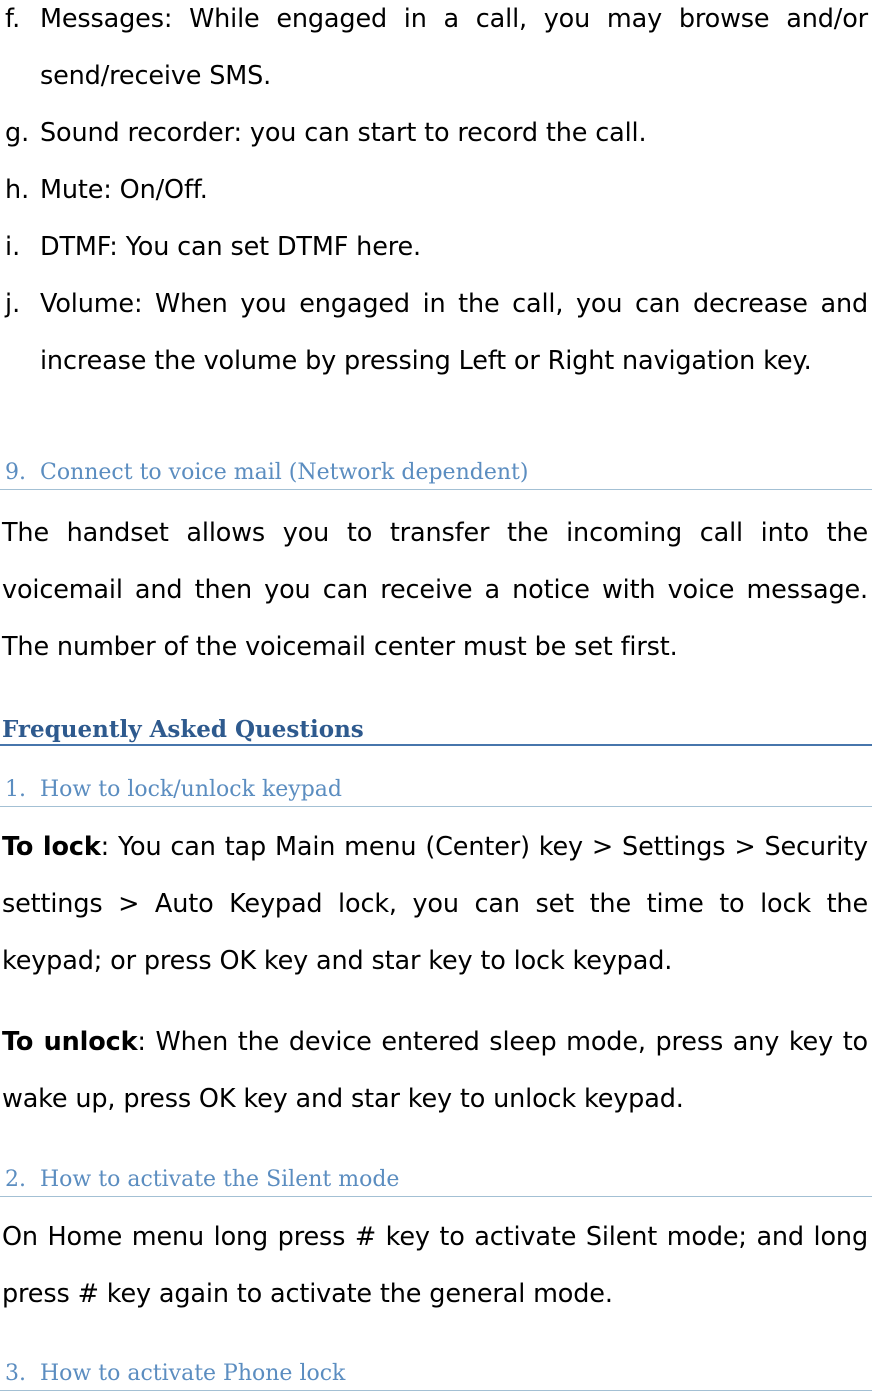 This screenshot has width=872, height=1392. I want to click on heading-number: 9., so click(15, 472).